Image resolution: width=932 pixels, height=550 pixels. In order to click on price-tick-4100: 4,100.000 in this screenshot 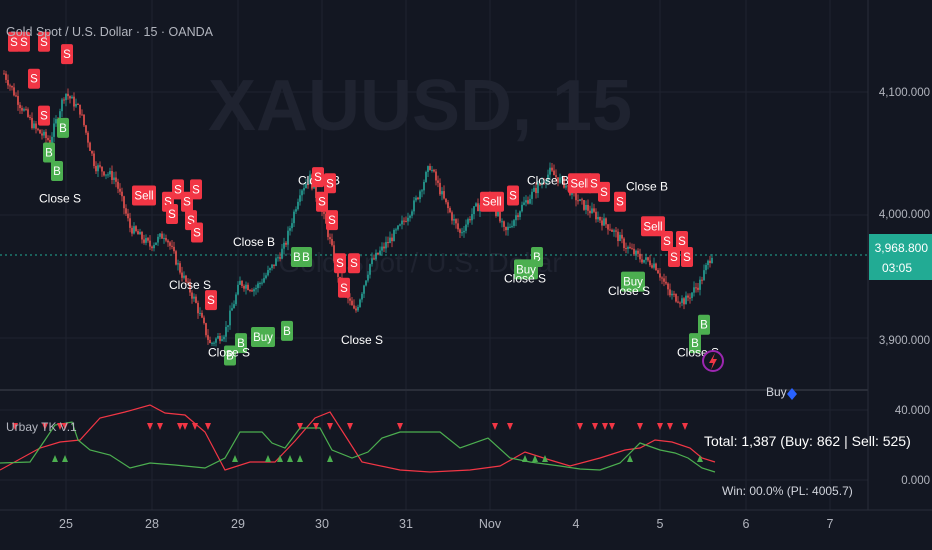, I will do `click(904, 93)`.